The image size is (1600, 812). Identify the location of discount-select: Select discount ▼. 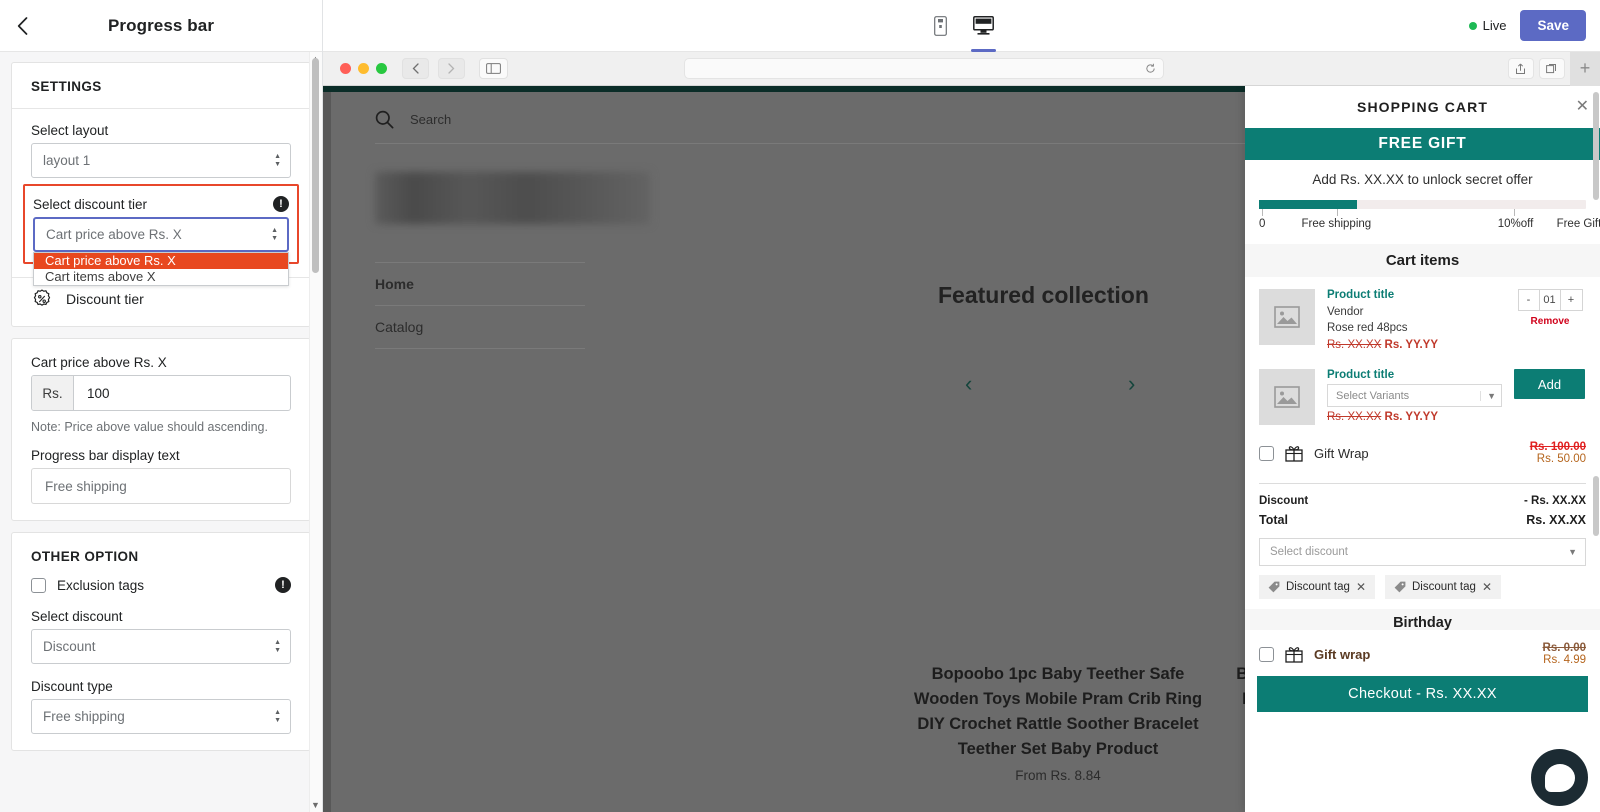
(1422, 552).